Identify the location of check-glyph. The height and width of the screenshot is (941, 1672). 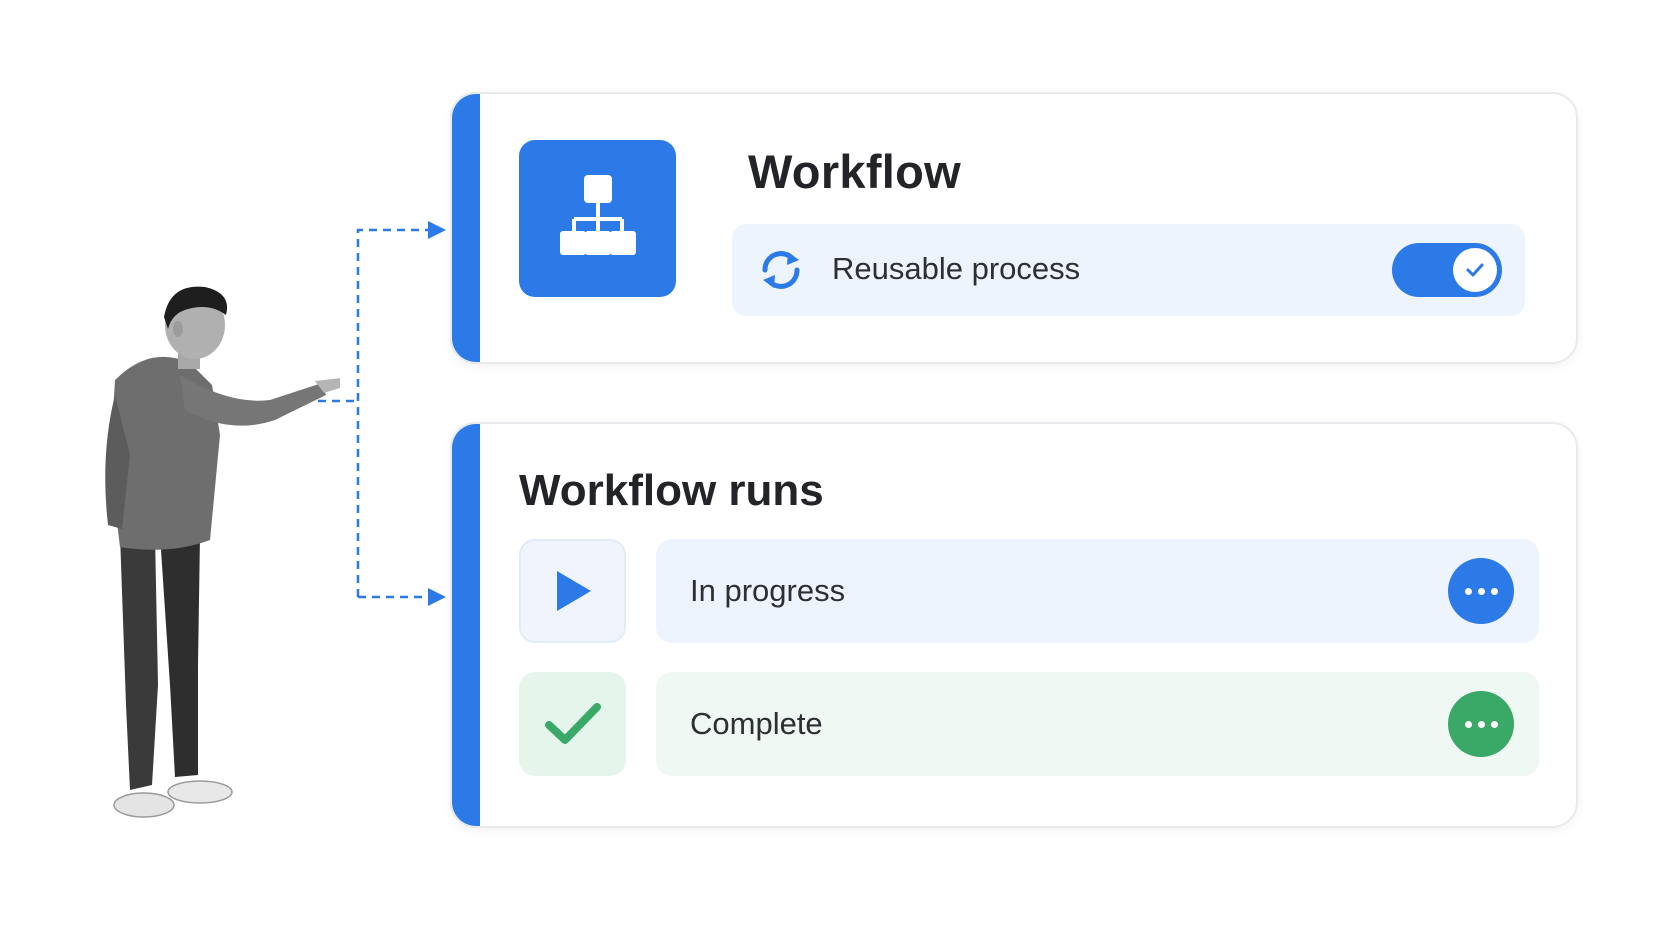
(572, 723).